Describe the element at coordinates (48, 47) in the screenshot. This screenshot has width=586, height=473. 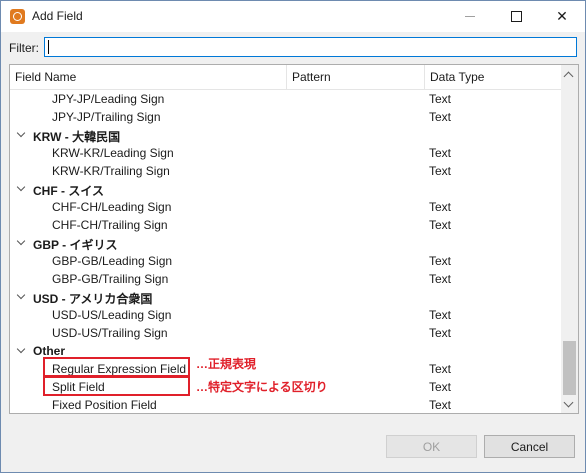
I see `text-caret` at that location.